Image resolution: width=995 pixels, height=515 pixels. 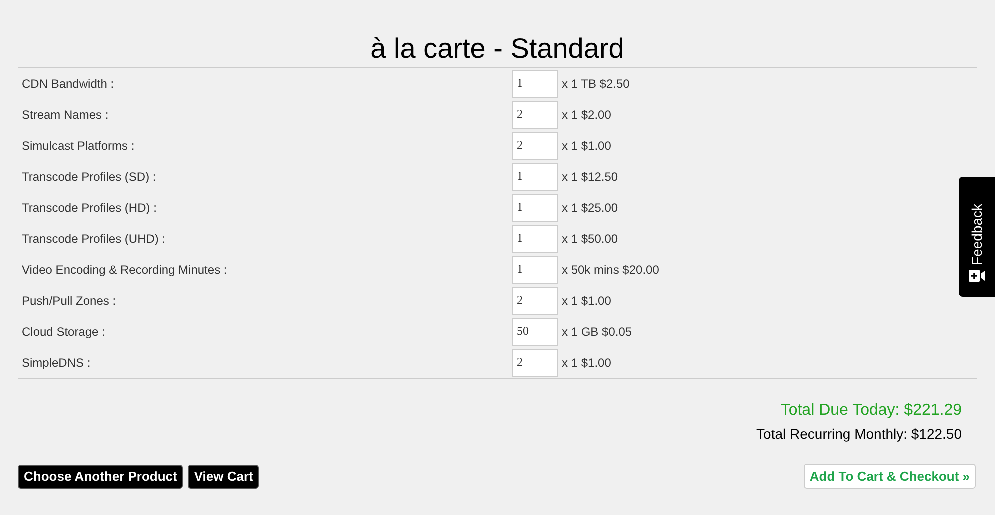 What do you see at coordinates (859, 434) in the screenshot?
I see `total-recurring-monthly: Total Recurring Monthly: $122.50` at bounding box center [859, 434].